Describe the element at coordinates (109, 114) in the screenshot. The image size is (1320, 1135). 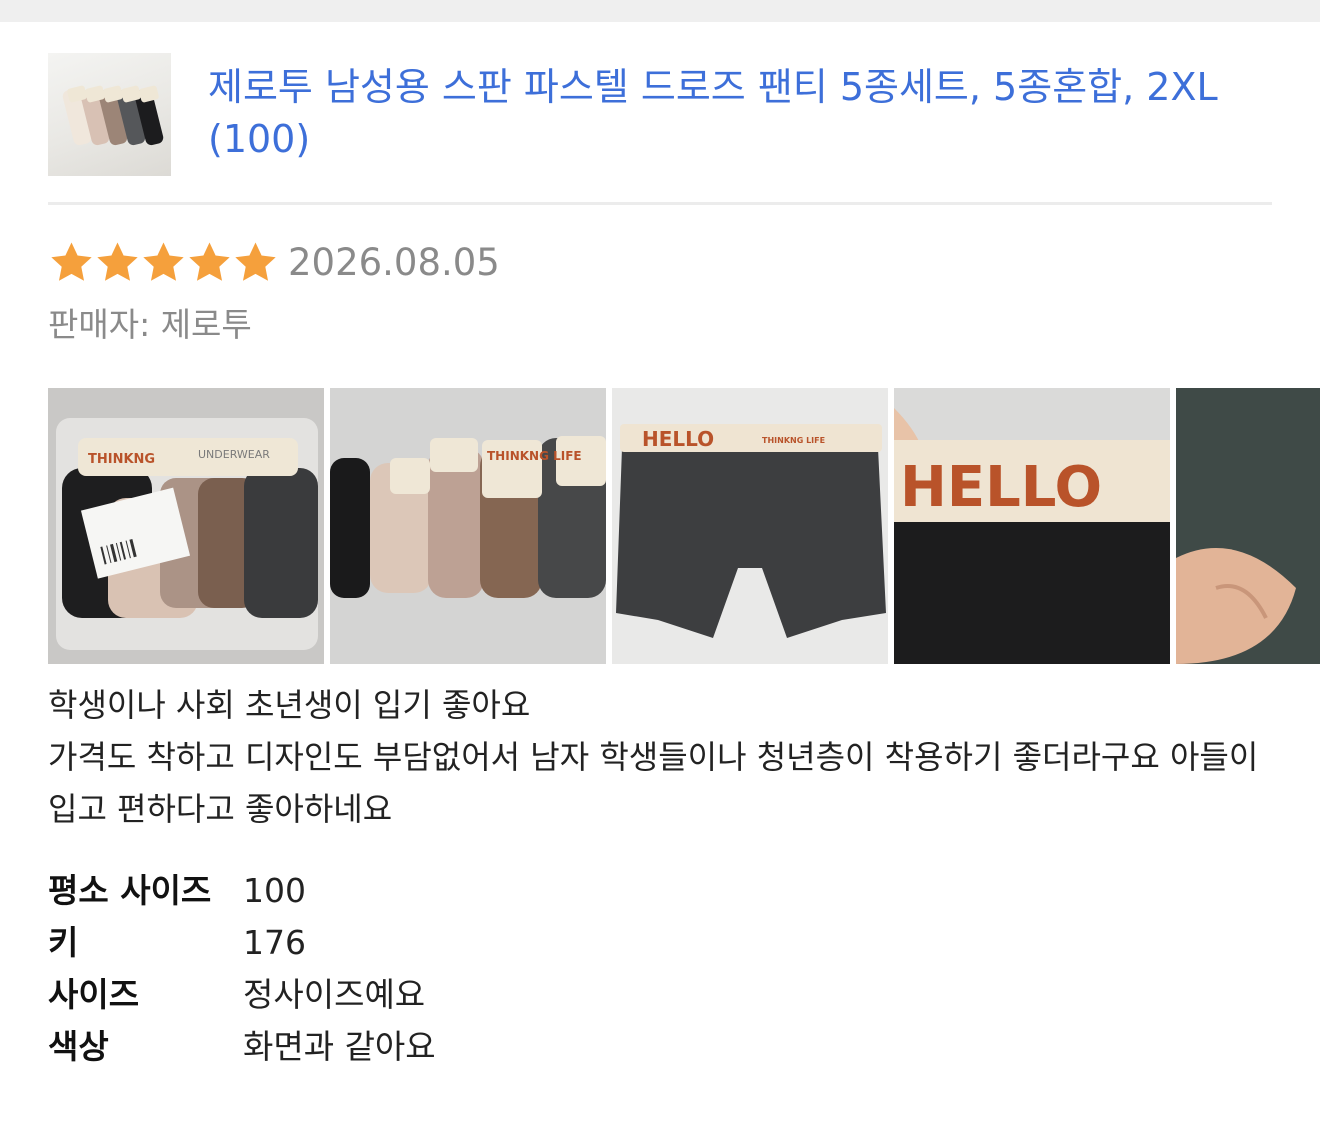
I see `product-thumbnail` at that location.